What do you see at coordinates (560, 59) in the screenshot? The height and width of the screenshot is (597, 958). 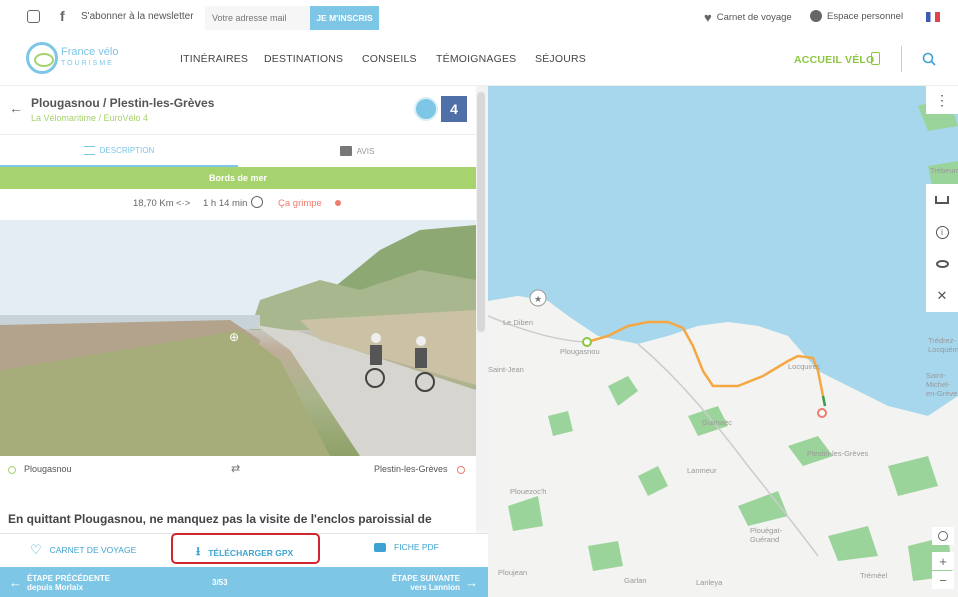 I see `nav-sejours: SÉJOURS` at bounding box center [560, 59].